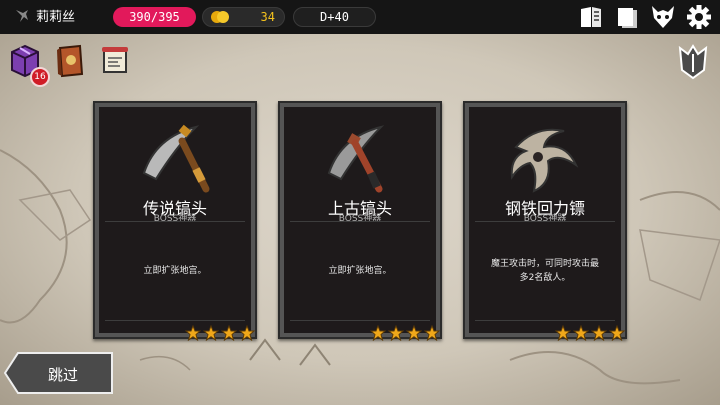  I want to click on gold-coin-icon, so click(220, 17).